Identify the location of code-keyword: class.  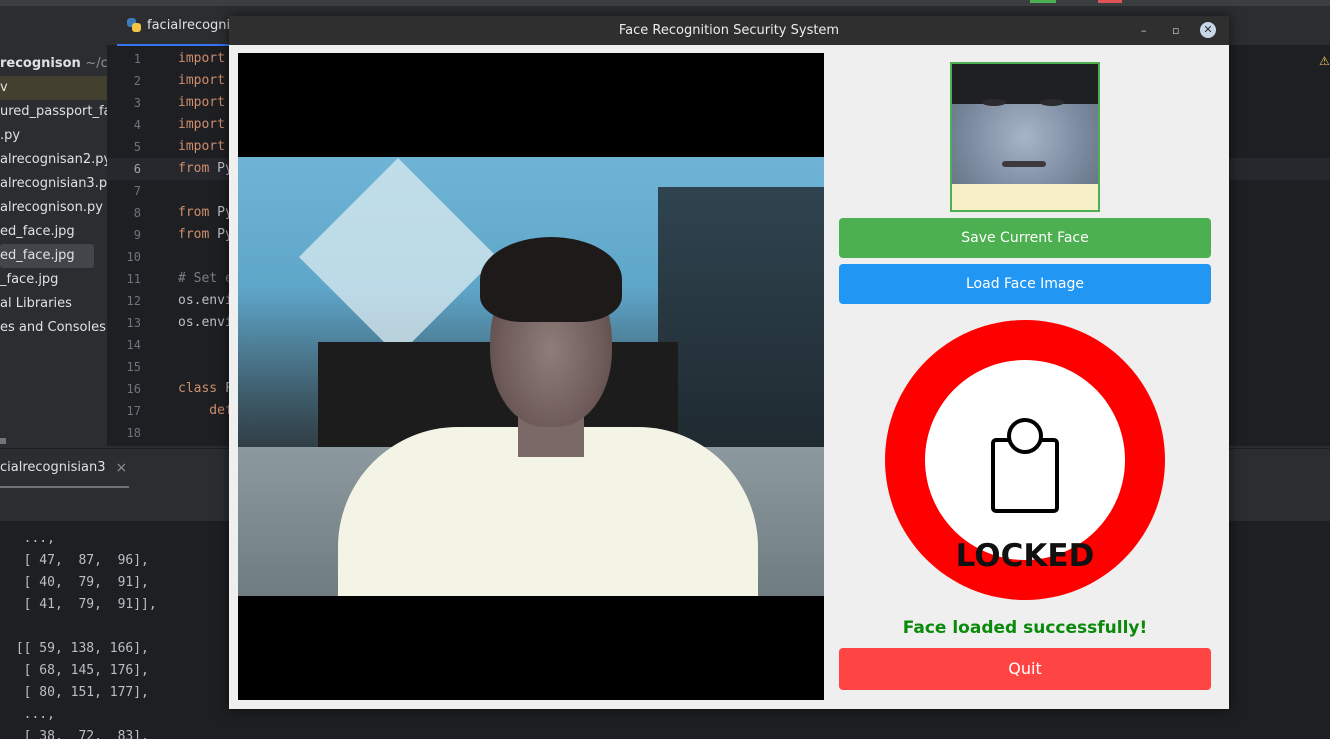
(198, 388).